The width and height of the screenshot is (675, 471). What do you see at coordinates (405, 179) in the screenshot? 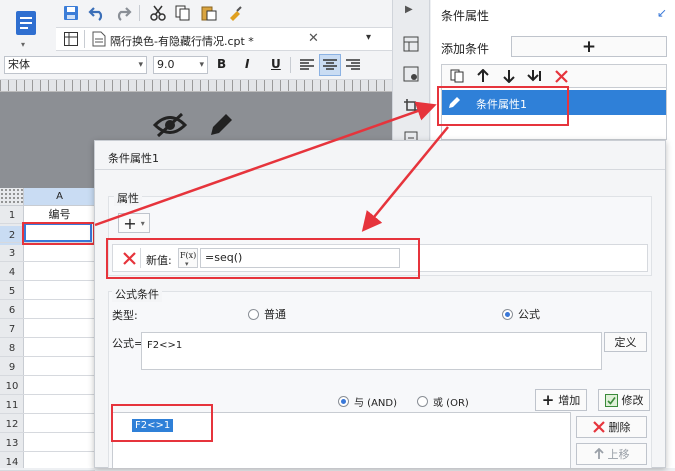
I see `arrow-list-to-property` at bounding box center [405, 179].